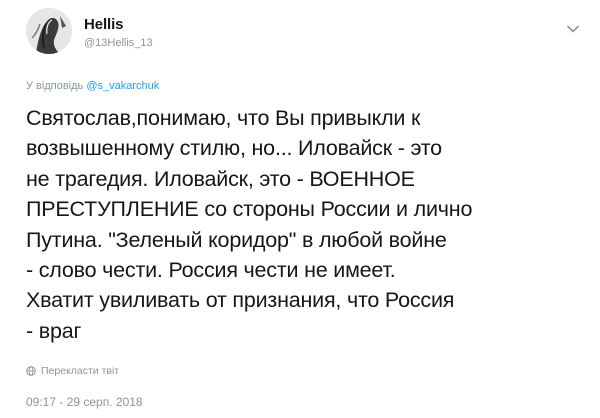 The image size is (600, 418). Describe the element at coordinates (118, 43) in the screenshot. I see `user-handle: @13Hellis_13` at that location.